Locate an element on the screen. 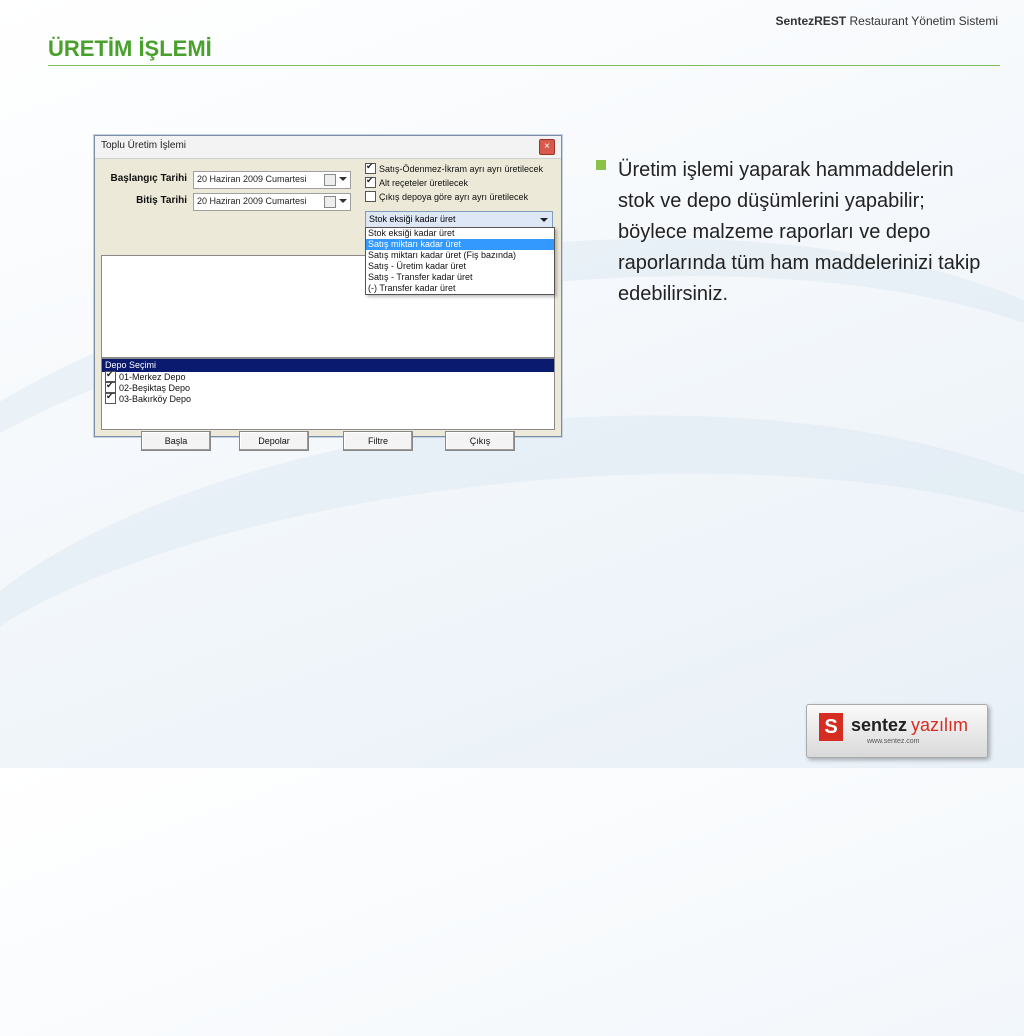 The height and width of the screenshot is (1036, 1024). depot-item: 01-Merkez Depo is located at coordinates (328, 376).